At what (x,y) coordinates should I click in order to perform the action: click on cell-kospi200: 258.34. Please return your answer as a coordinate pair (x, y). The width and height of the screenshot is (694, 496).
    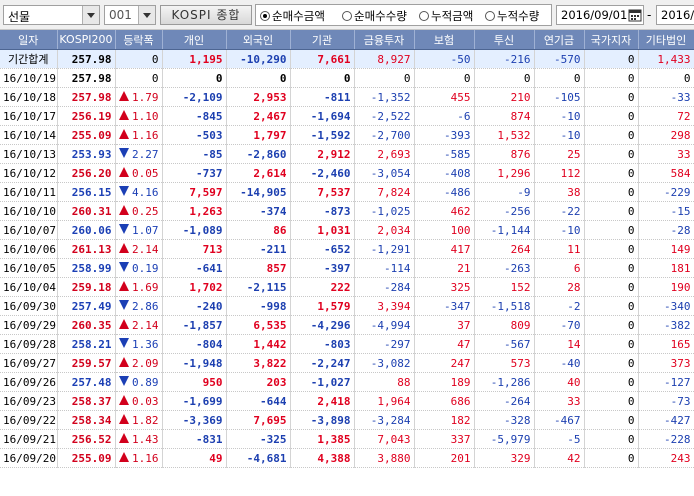
    Looking at the image, I should click on (86, 420).